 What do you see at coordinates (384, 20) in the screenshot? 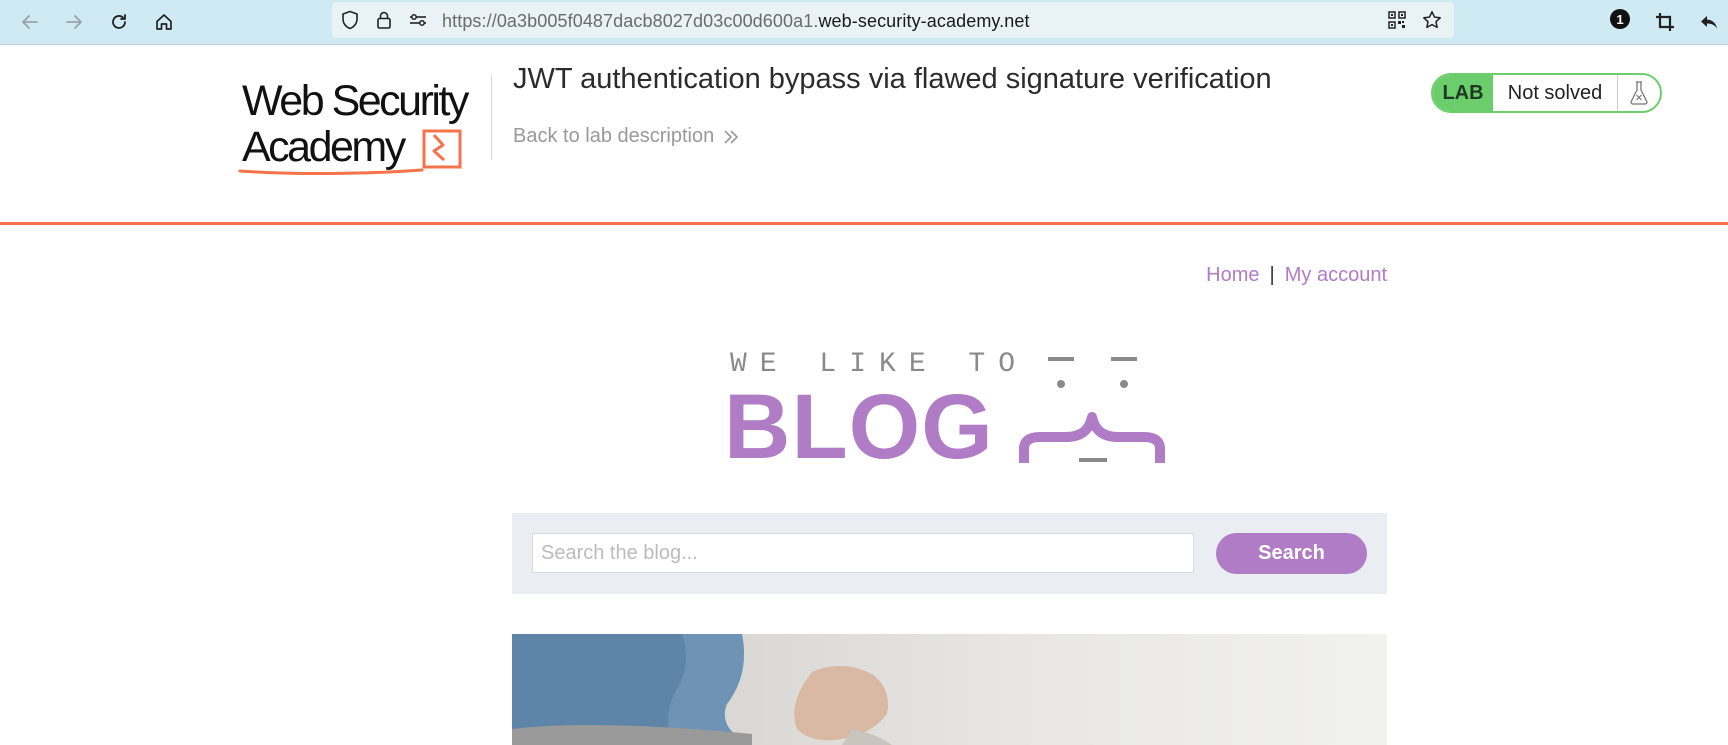
I see `lock-icon` at bounding box center [384, 20].